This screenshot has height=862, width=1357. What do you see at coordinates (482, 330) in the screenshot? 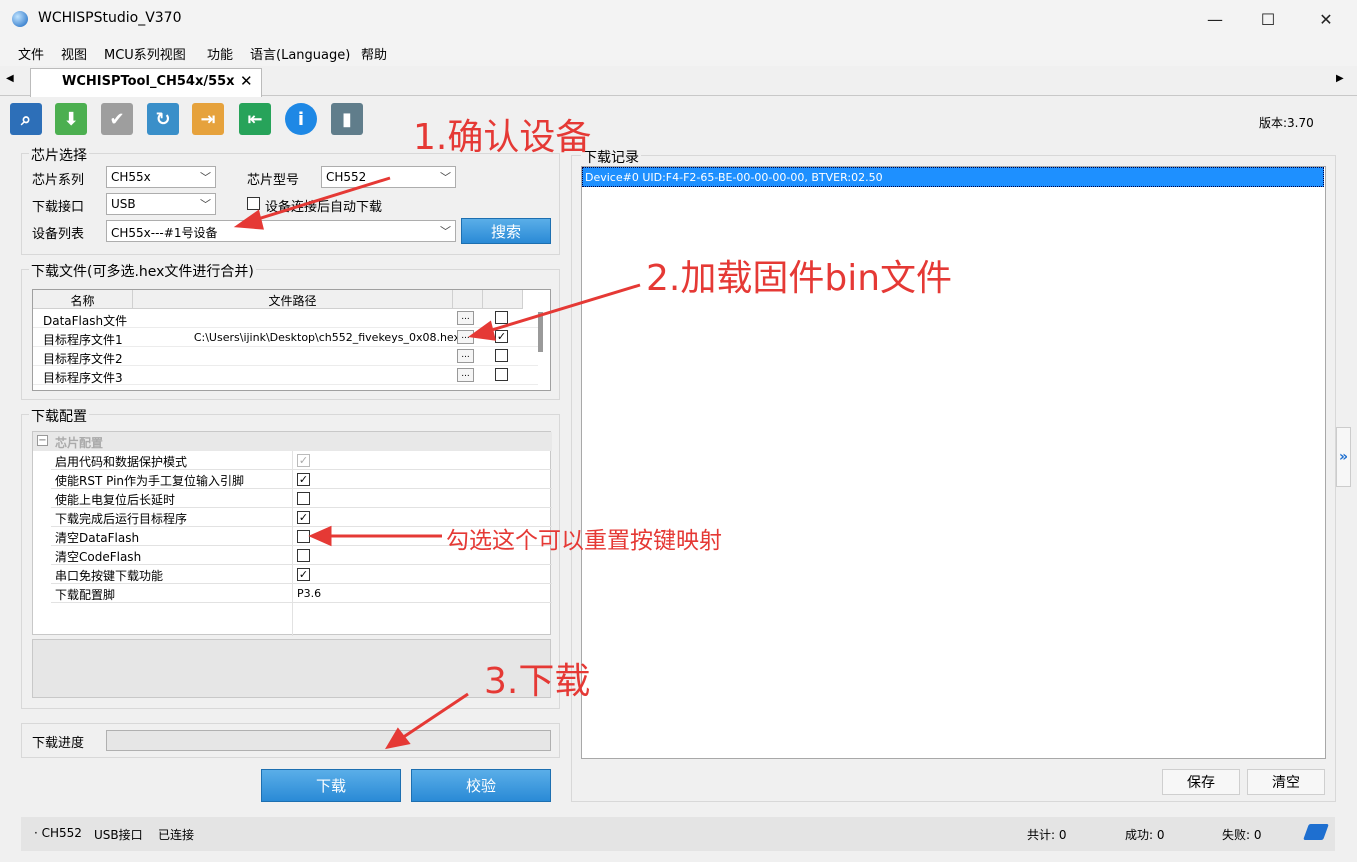
I see `annotation-arrow-2-head` at bounding box center [482, 330].